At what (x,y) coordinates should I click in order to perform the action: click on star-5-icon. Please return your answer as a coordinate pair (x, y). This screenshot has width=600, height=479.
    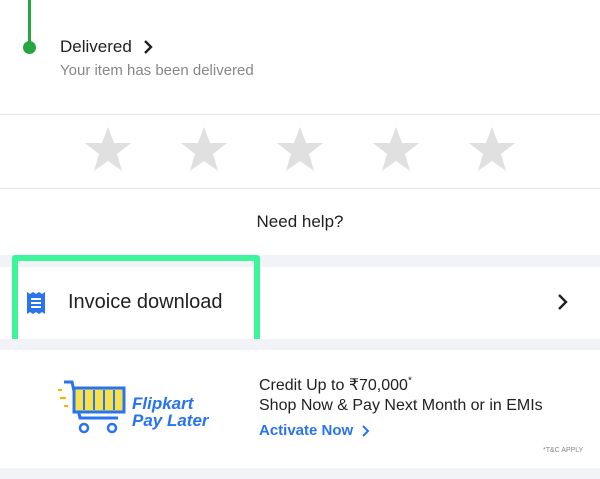
    Looking at the image, I should click on (492, 150).